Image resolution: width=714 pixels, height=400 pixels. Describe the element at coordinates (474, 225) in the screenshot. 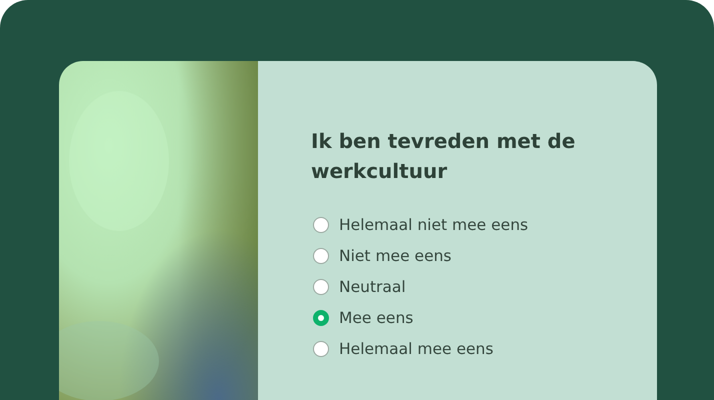

I see `radio-option: Helemaal niet mee eens` at that location.